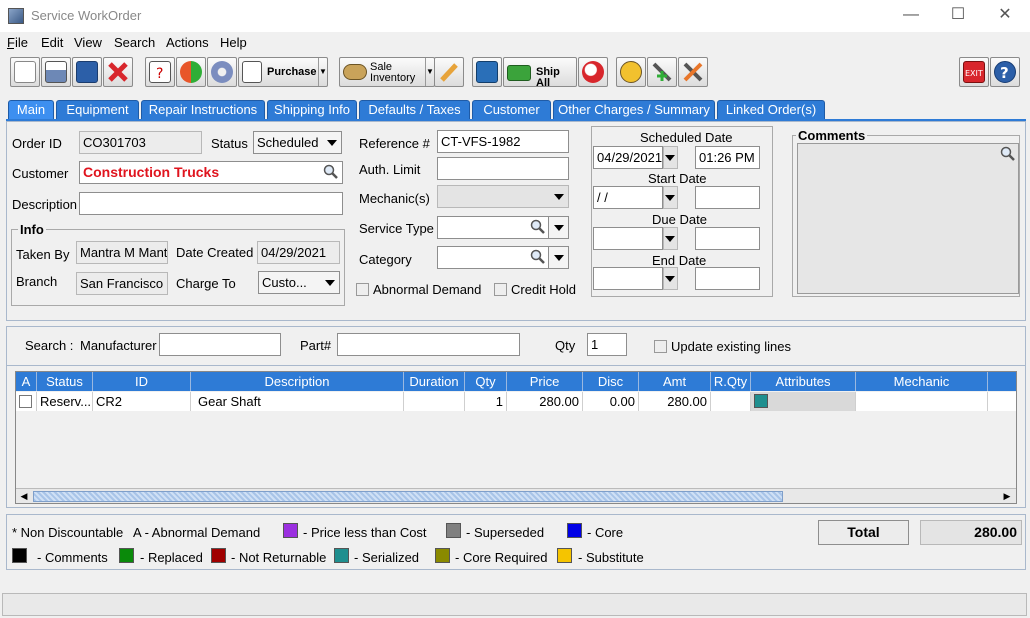  Describe the element at coordinates (297, 142) in the screenshot. I see `status-select: Scheduled` at that location.